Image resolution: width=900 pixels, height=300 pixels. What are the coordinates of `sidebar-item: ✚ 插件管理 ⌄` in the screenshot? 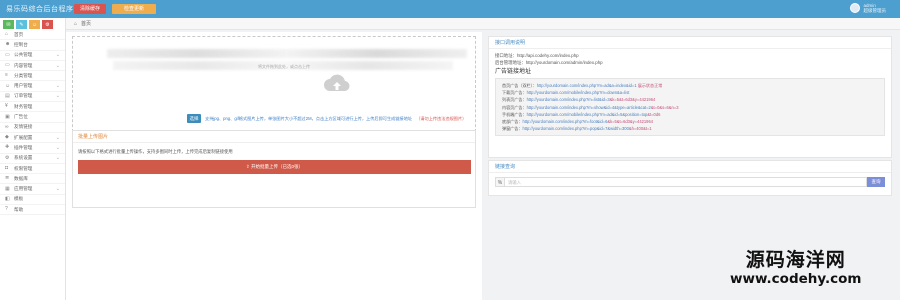 It's located at (32, 148).